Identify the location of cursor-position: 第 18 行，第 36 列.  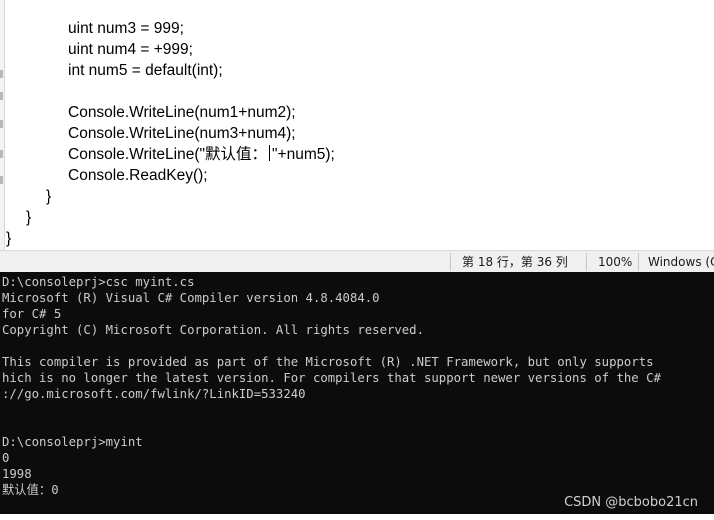
(515, 262).